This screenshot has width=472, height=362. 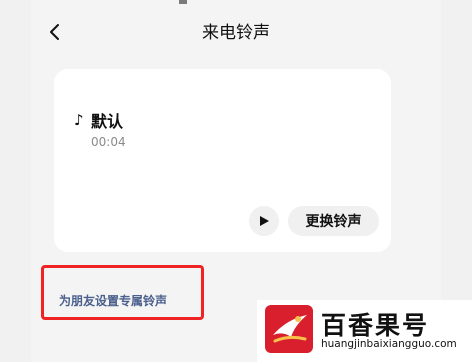 I want to click on watermark-url: huangjinbaixiangguo.com, so click(x=389, y=344).